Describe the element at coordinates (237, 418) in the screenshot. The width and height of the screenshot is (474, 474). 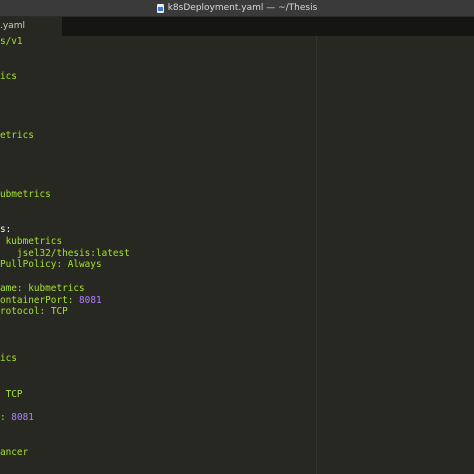
I see `code-line: : 8081` at that location.